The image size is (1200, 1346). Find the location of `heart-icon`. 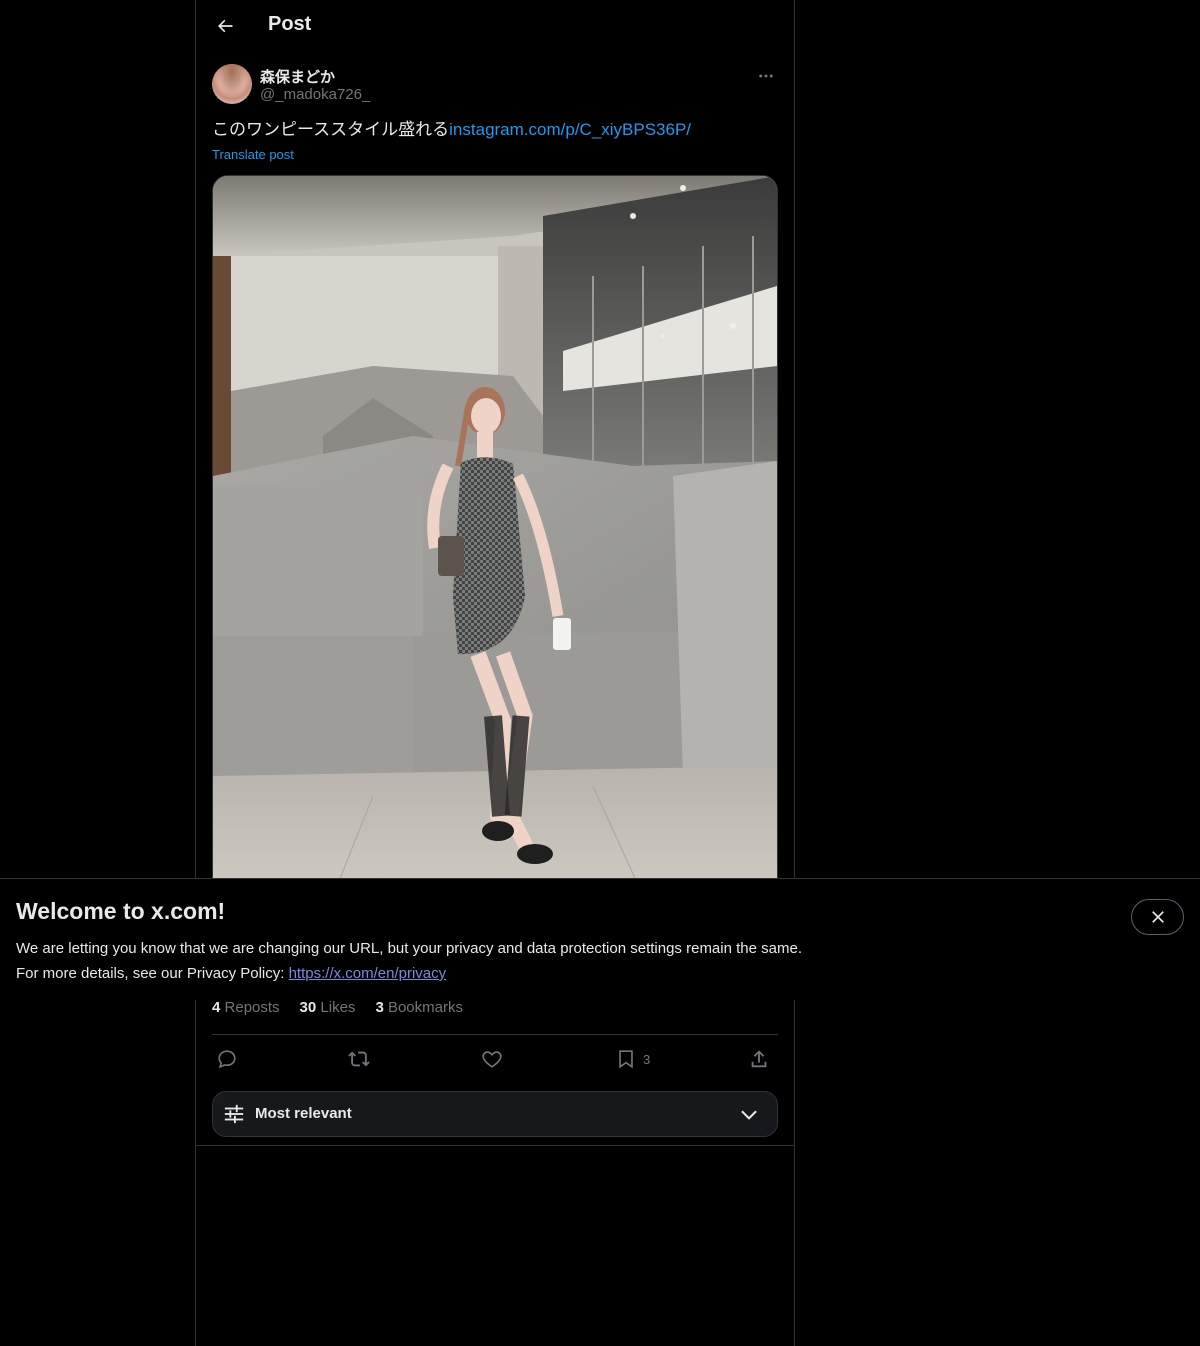

heart-icon is located at coordinates (492, 1059).